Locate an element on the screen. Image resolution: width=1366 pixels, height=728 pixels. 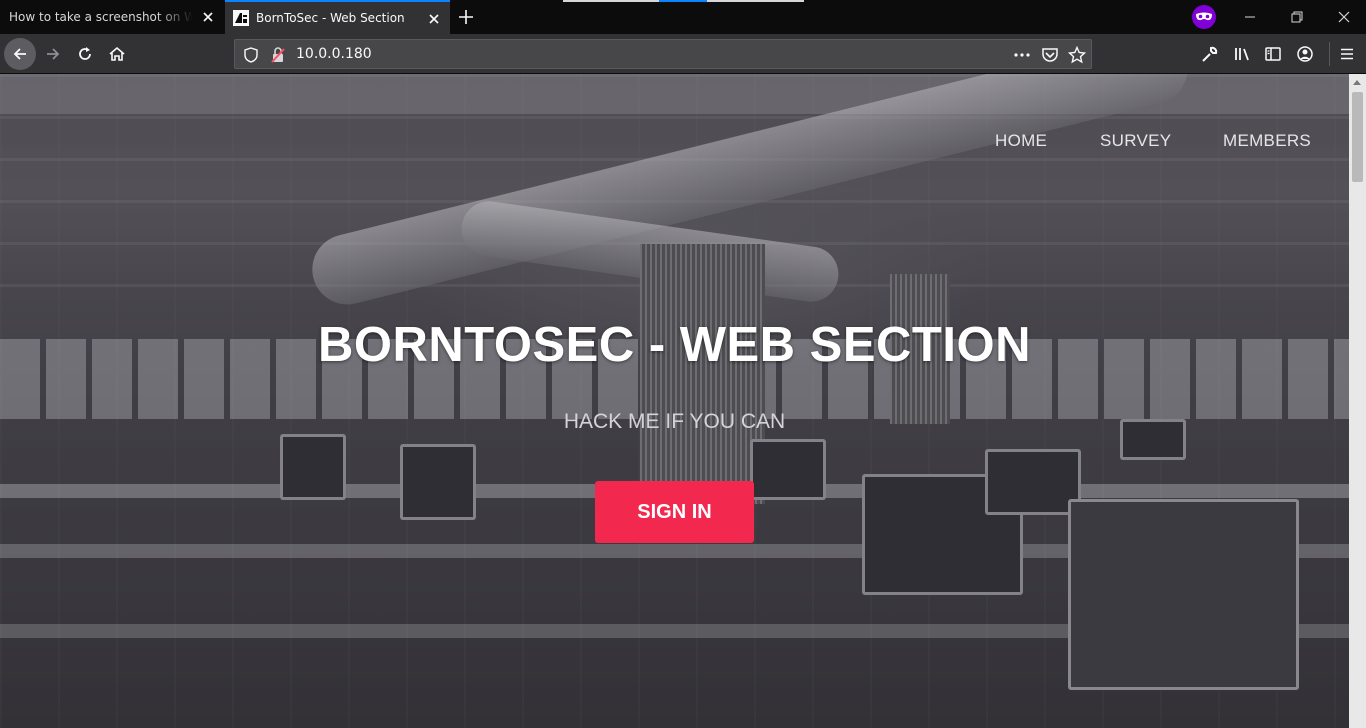
wrench-icon is located at coordinates (1210, 54).